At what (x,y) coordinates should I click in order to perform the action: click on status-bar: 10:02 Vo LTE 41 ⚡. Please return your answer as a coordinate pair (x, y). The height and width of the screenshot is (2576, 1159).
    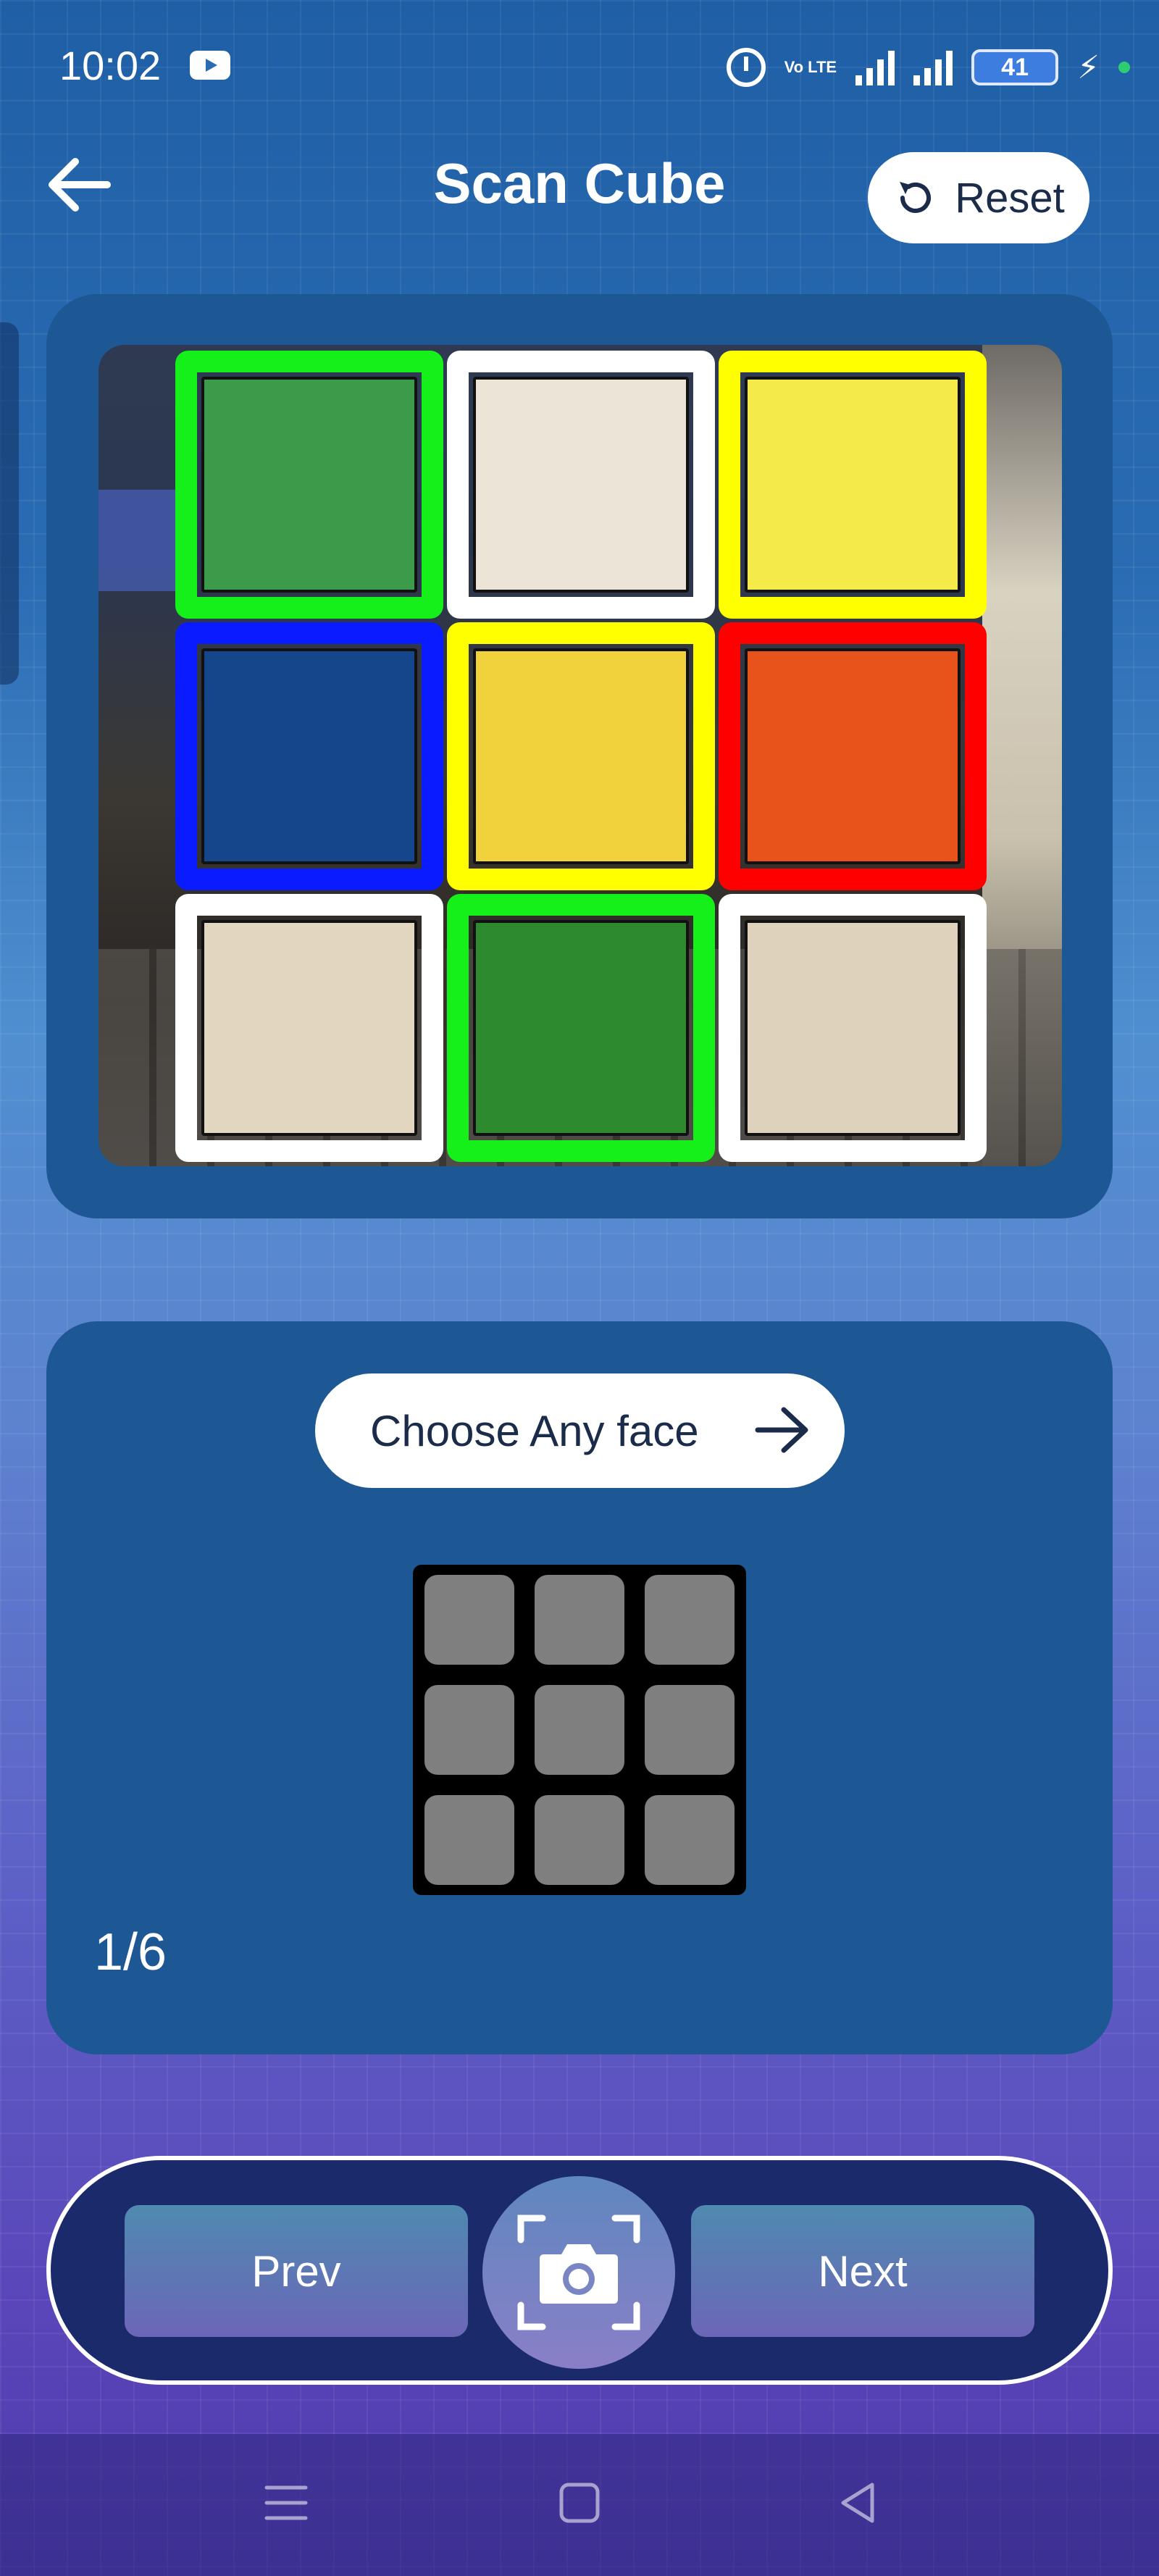
    Looking at the image, I should click on (579, 69).